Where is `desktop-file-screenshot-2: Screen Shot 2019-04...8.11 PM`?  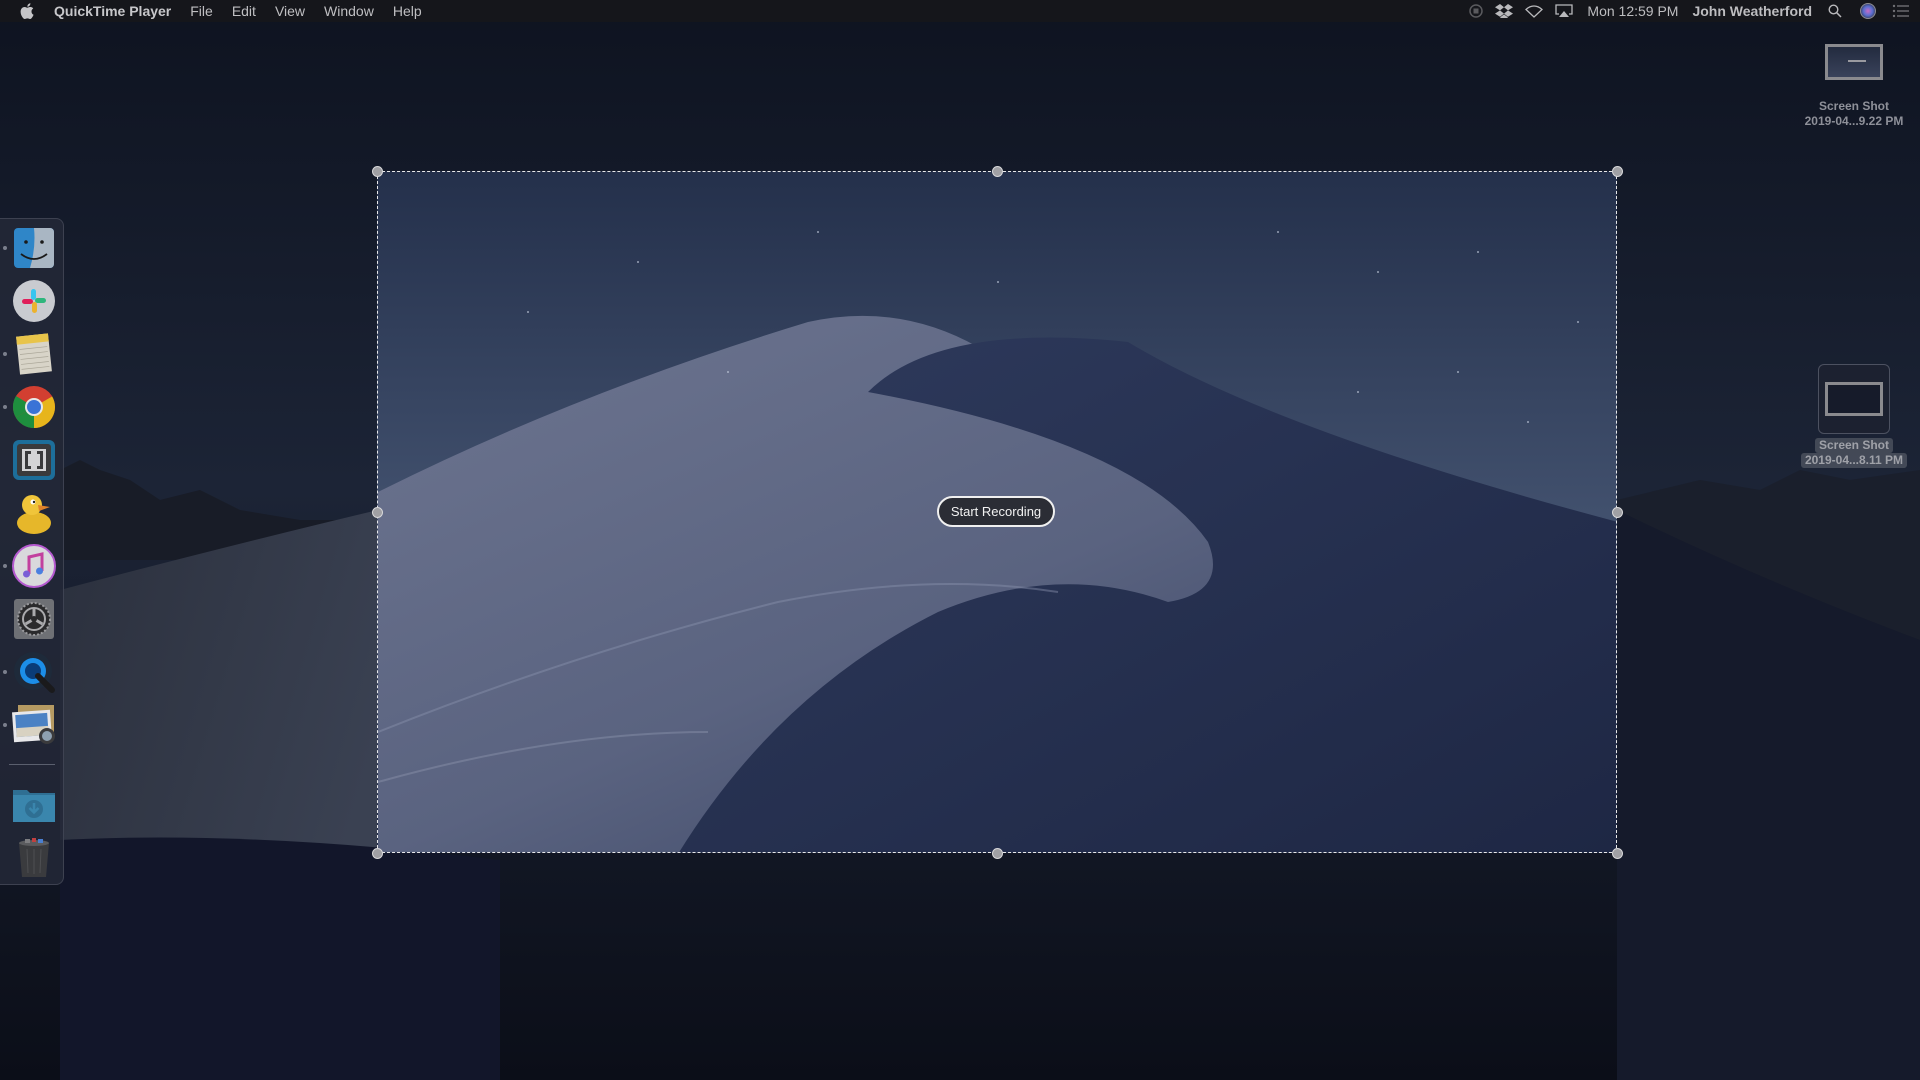
desktop-file-screenshot-2: Screen Shot 2019-04...8.11 PM is located at coordinates (1854, 416).